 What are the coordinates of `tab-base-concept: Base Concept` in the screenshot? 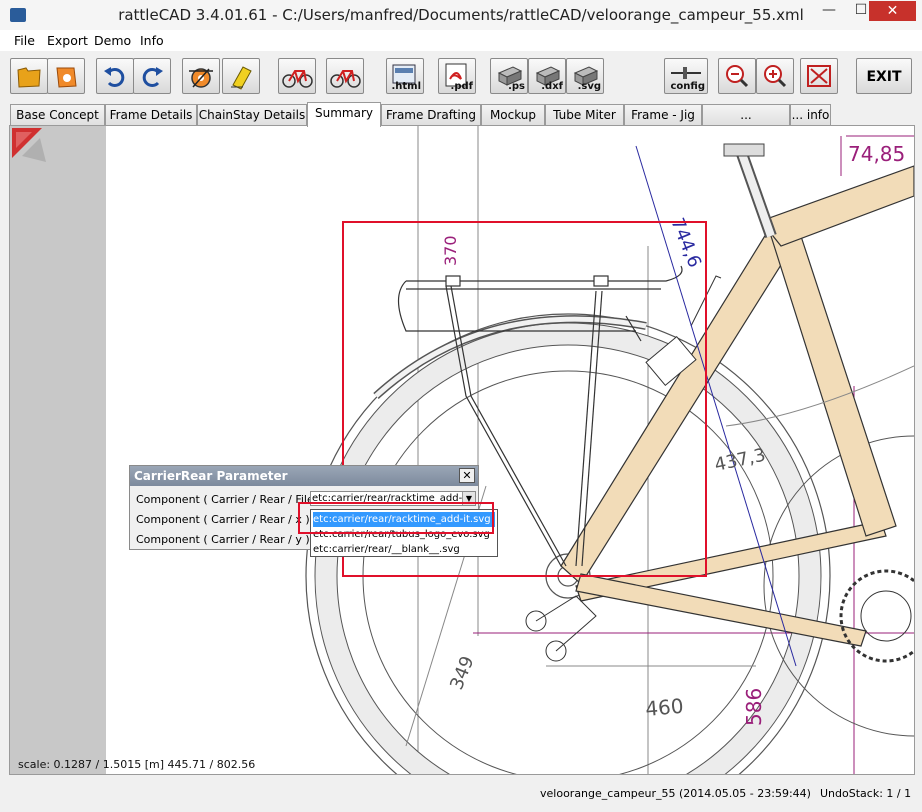 It's located at (57, 114).